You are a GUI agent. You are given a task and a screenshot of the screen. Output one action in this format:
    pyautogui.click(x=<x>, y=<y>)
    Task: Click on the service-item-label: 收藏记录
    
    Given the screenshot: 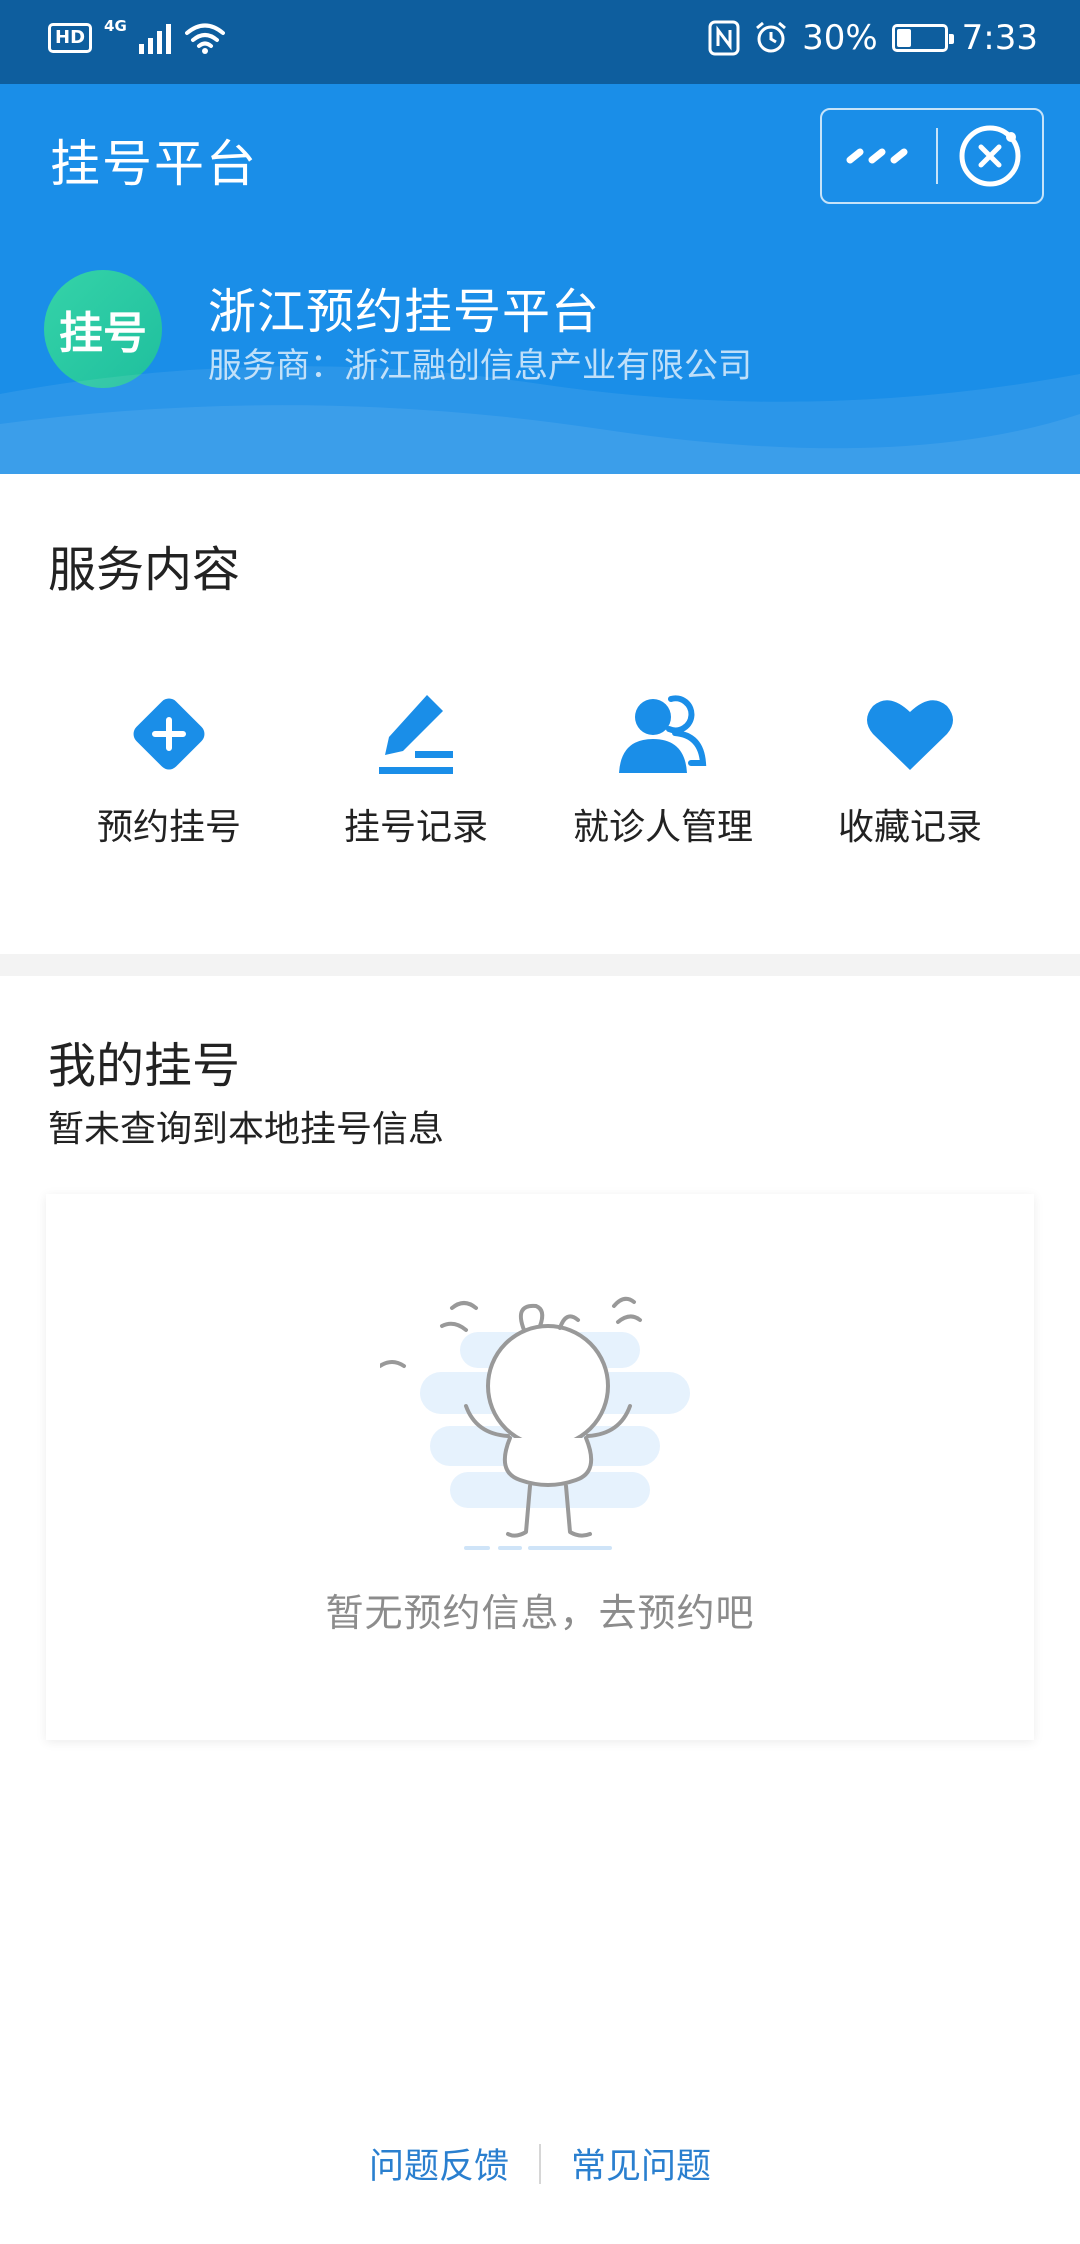 What is the action you would take?
    pyautogui.click(x=909, y=827)
    